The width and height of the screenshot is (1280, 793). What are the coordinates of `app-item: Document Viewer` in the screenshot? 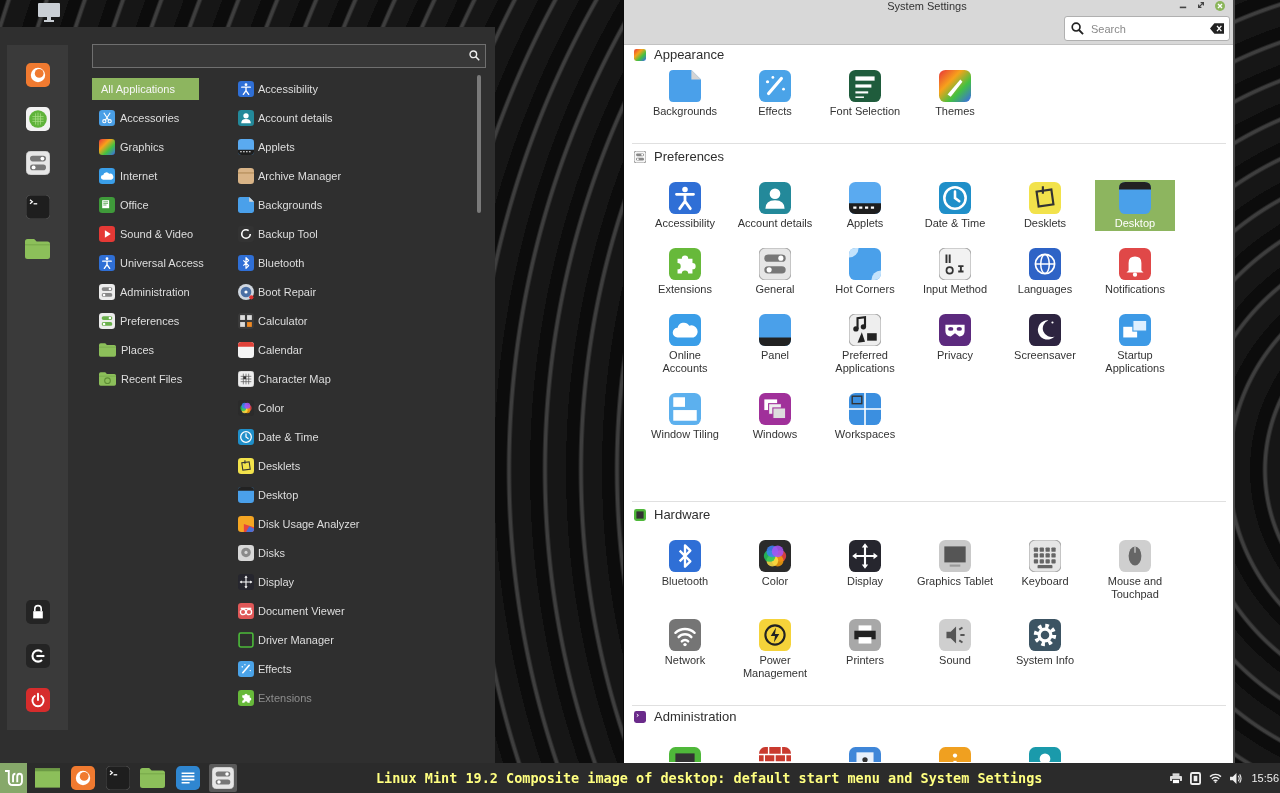 It's located at (356, 611).